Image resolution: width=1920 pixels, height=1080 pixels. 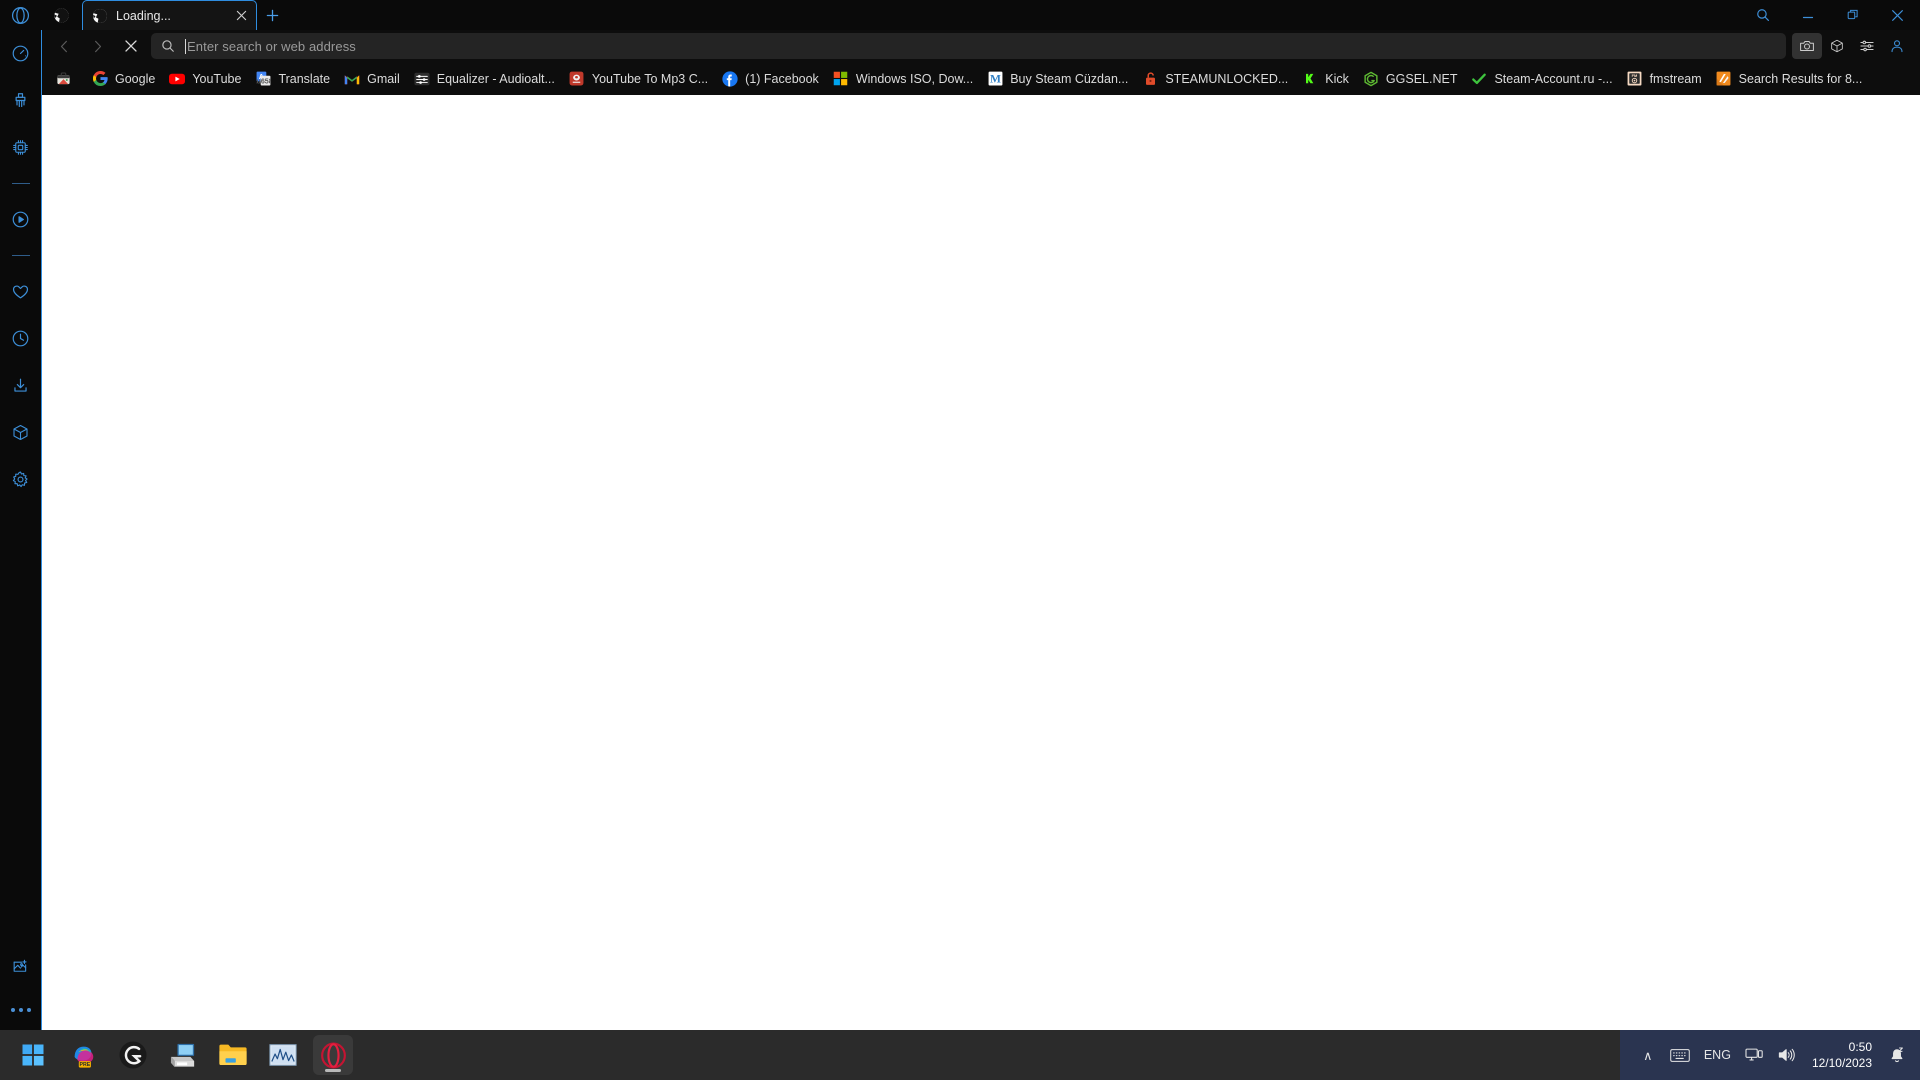 I want to click on profile-button, so click(x=1897, y=46).